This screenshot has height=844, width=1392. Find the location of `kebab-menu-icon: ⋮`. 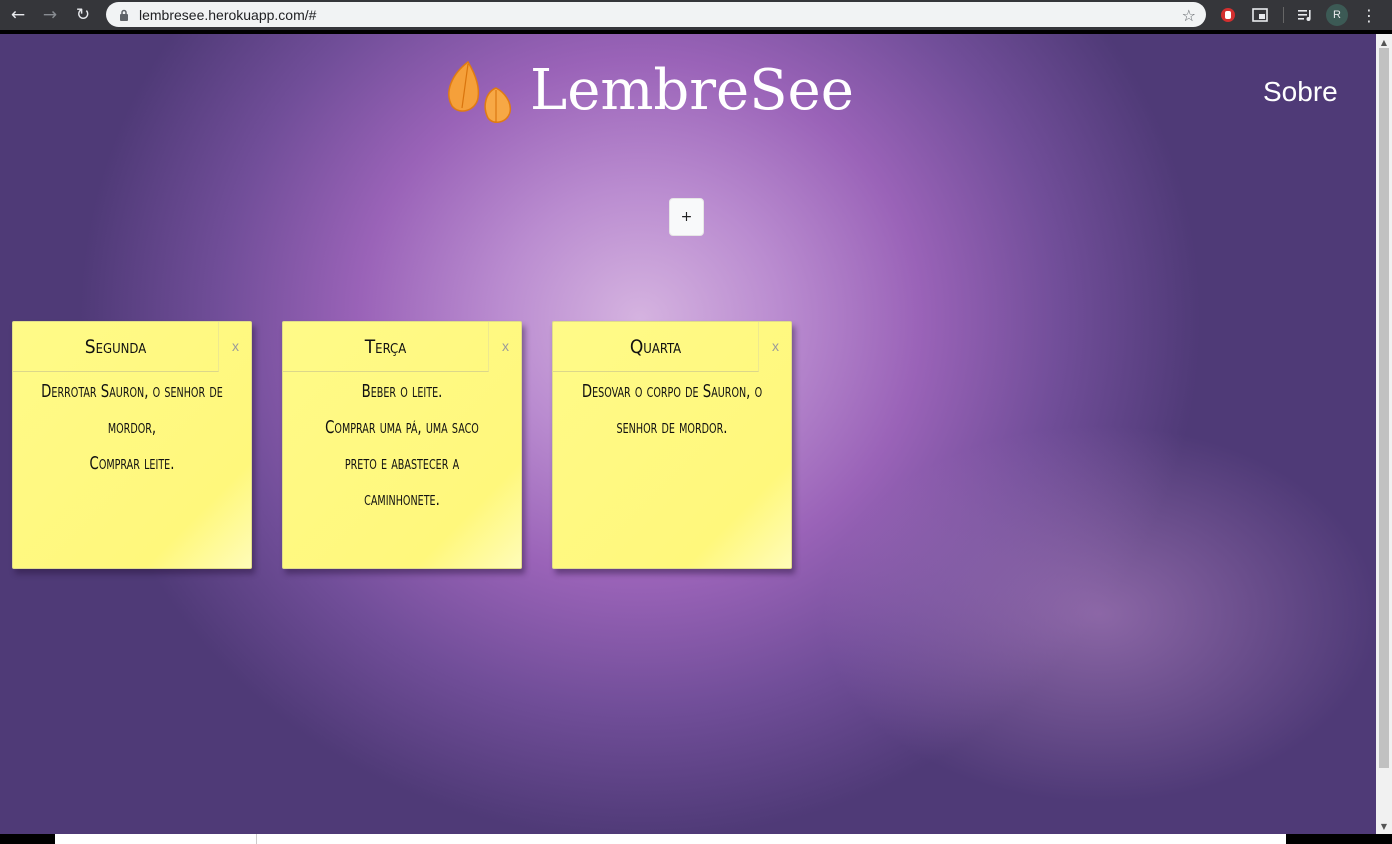

kebab-menu-icon: ⋮ is located at coordinates (1369, 15).